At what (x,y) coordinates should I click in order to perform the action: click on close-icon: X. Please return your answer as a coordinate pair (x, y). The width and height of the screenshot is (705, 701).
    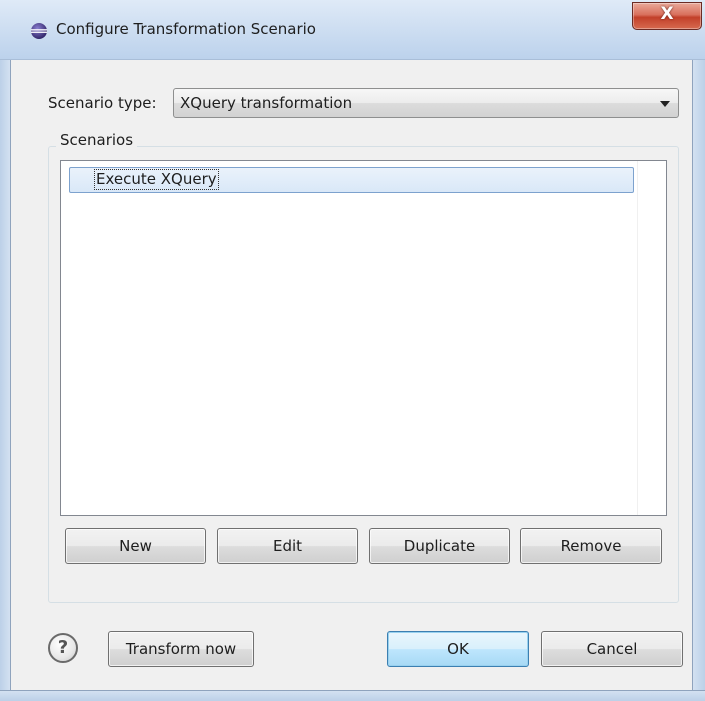
    Looking at the image, I should click on (667, 14).